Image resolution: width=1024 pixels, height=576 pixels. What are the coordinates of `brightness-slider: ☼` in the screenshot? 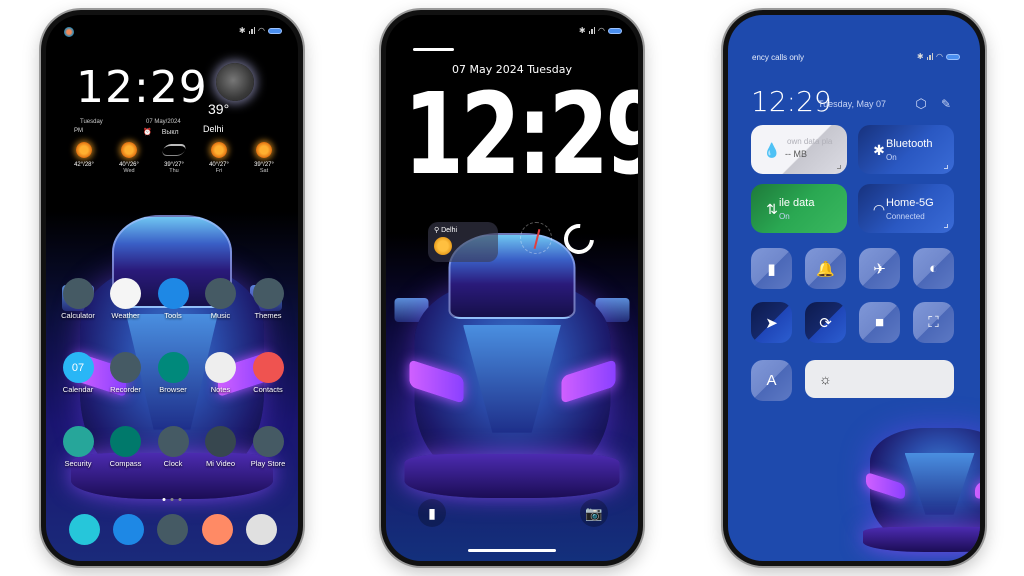 It's located at (879, 379).